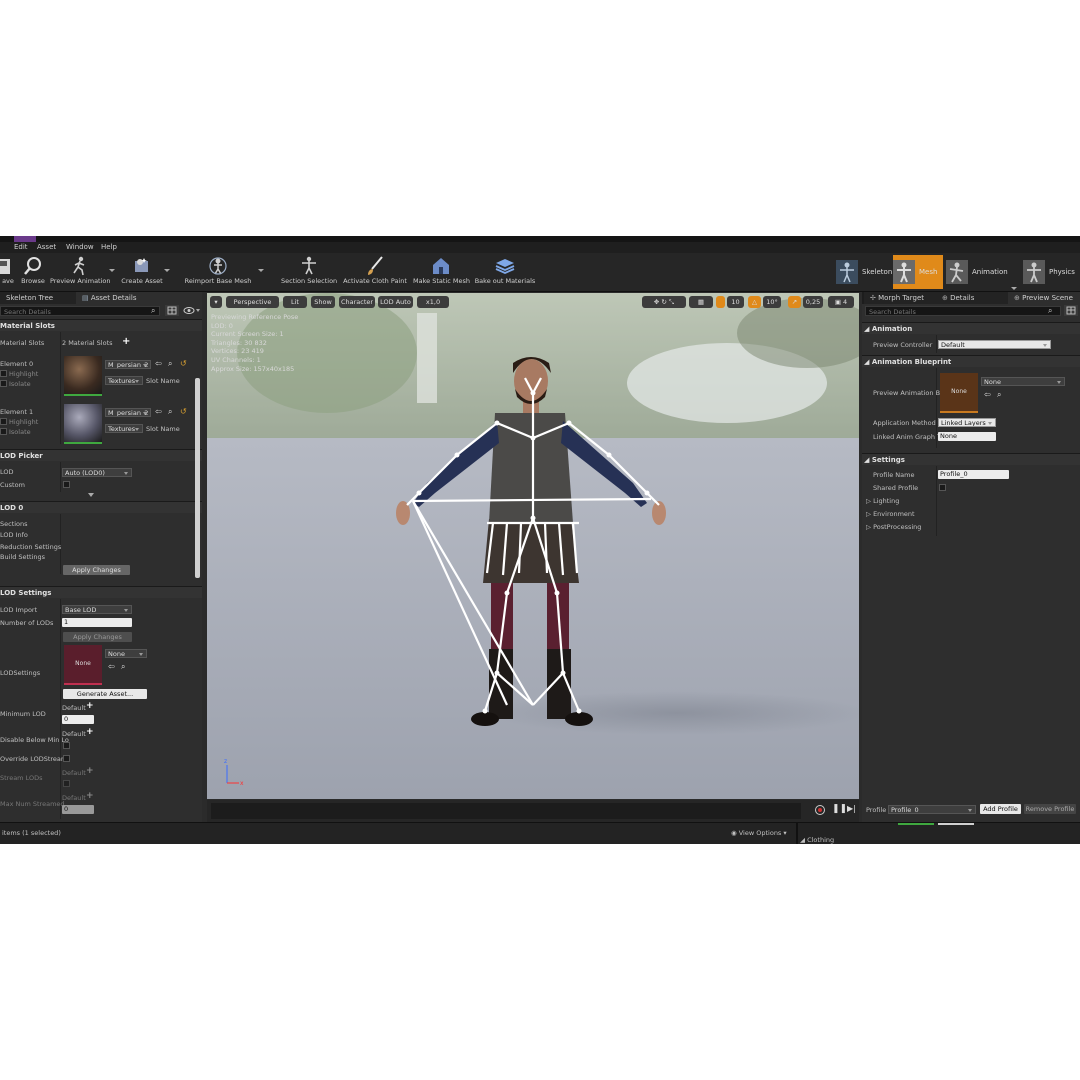  What do you see at coordinates (963, 311) in the screenshot?
I see `preview-search-input: Search Details` at bounding box center [963, 311].